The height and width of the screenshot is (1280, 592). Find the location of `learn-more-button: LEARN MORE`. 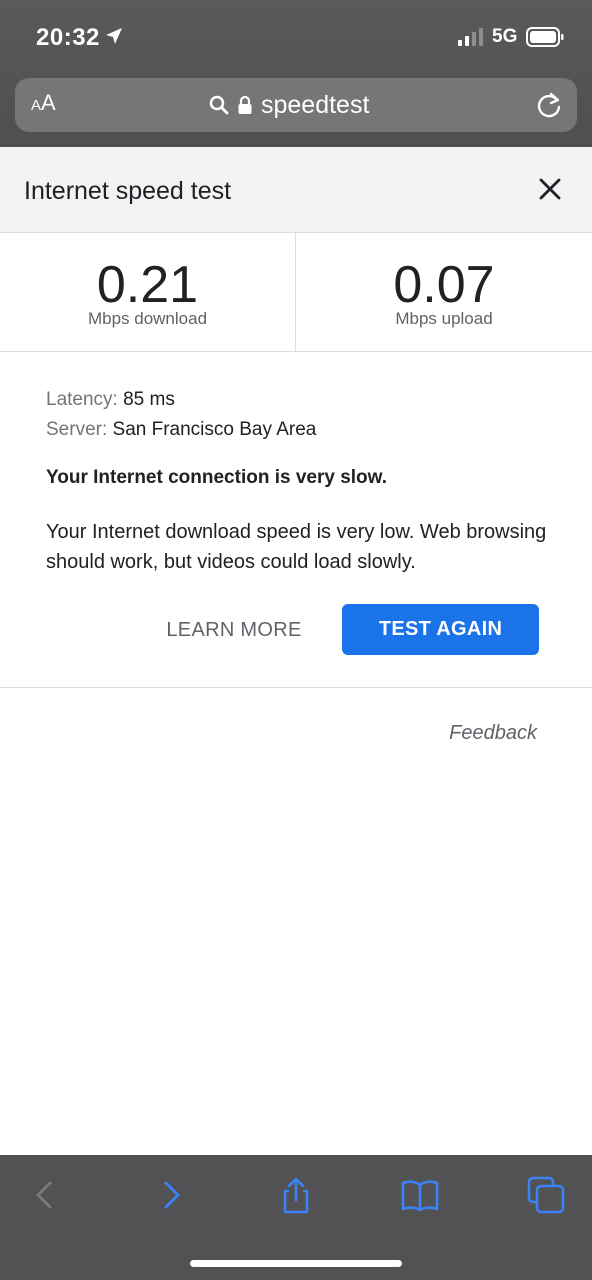

learn-more-button: LEARN MORE is located at coordinates (234, 630).